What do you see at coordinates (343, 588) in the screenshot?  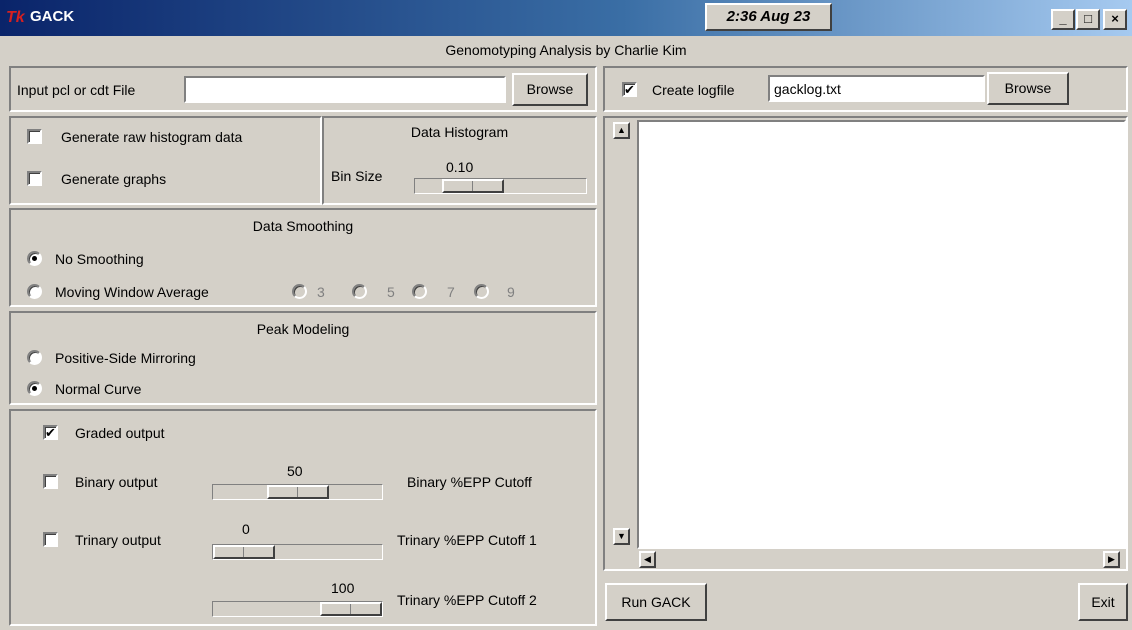 I see `trinary-cutoff2-value: 100` at bounding box center [343, 588].